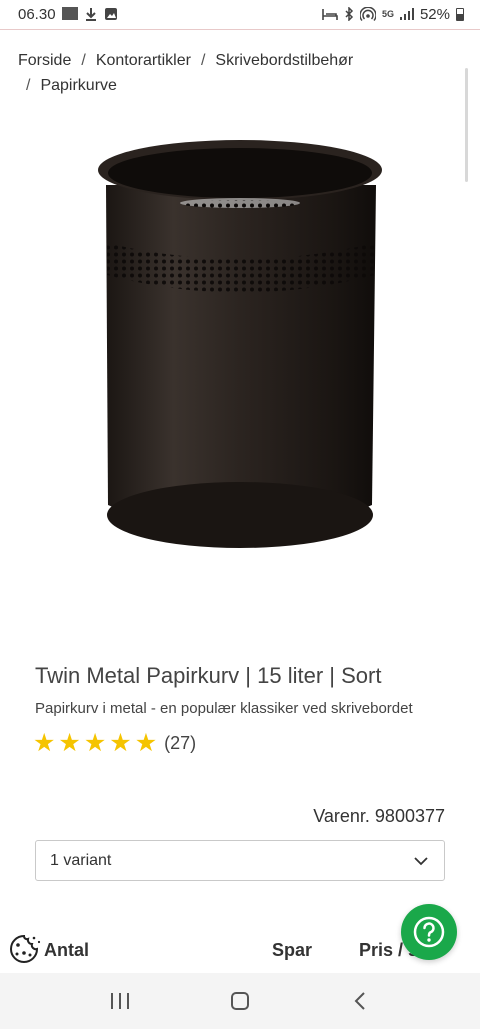  Describe the element at coordinates (37, 14) in the screenshot. I see `status-time: 06.30` at that location.